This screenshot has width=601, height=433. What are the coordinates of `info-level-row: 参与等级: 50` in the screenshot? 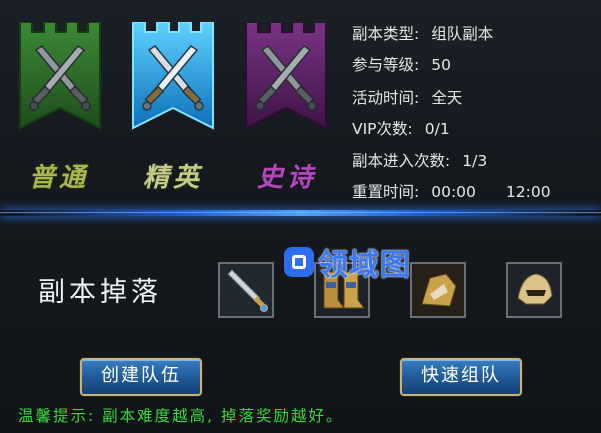 It's located at (401, 64).